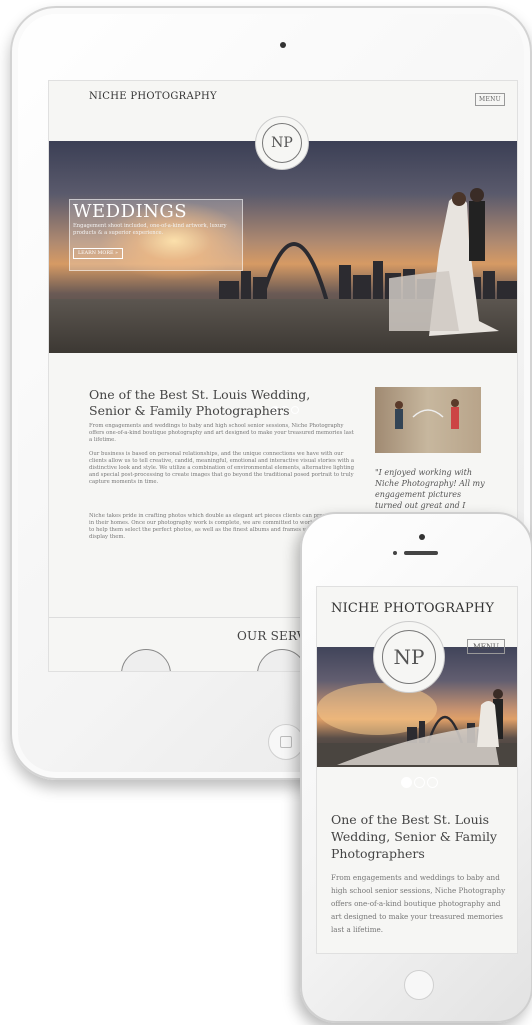  Describe the element at coordinates (395, 553) in the screenshot. I see `phone-sensor` at that location.